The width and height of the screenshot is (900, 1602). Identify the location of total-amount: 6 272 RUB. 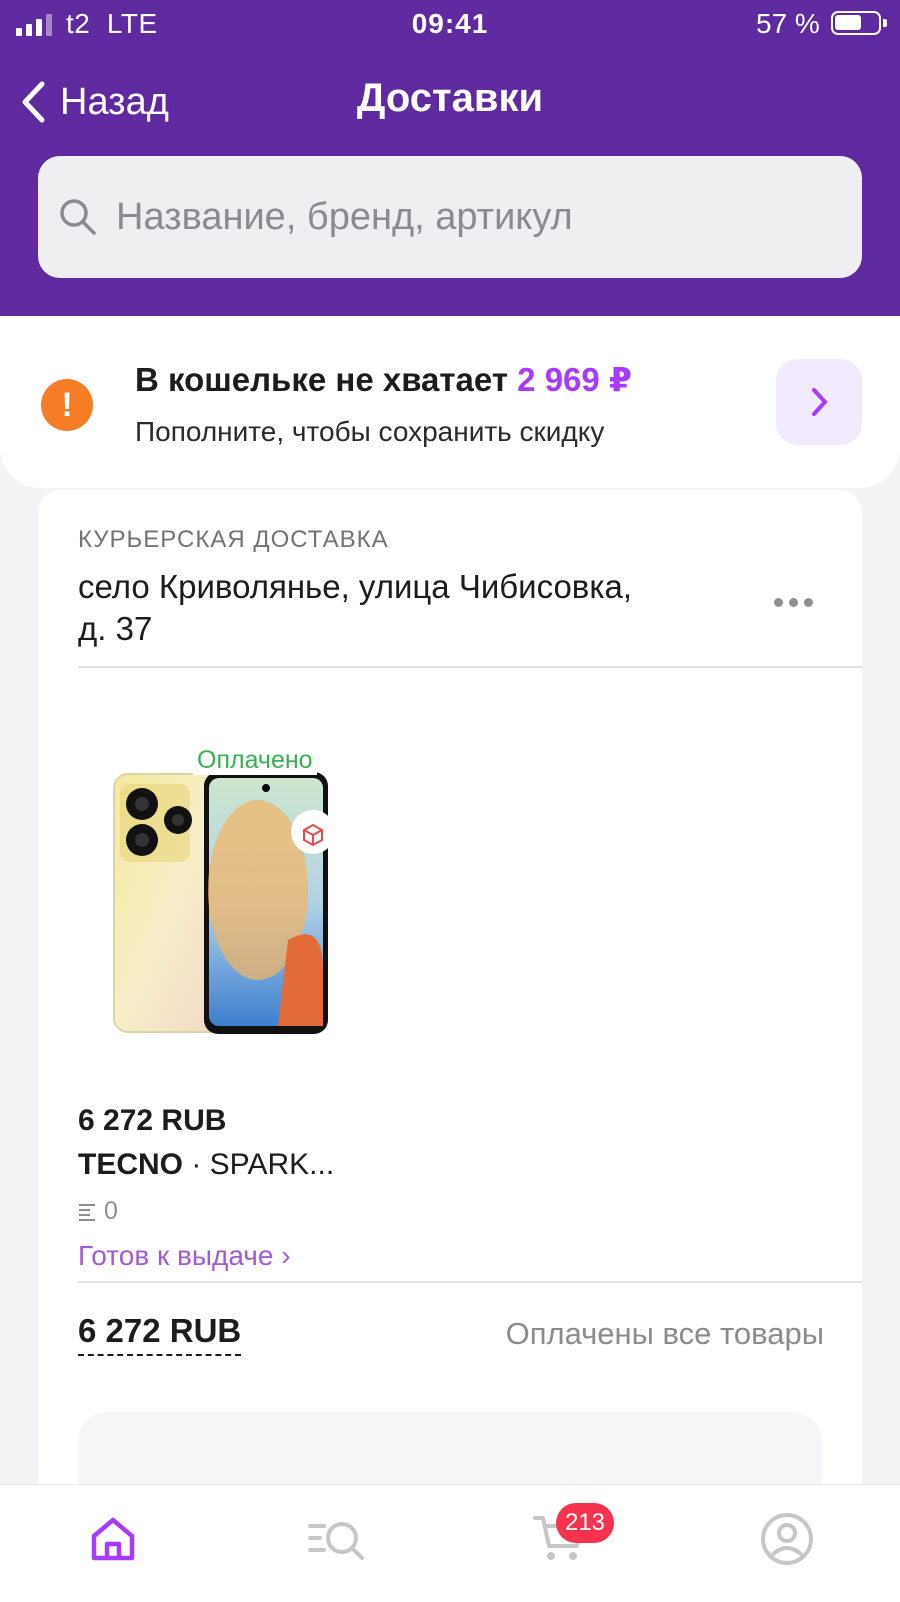
(160, 1334).